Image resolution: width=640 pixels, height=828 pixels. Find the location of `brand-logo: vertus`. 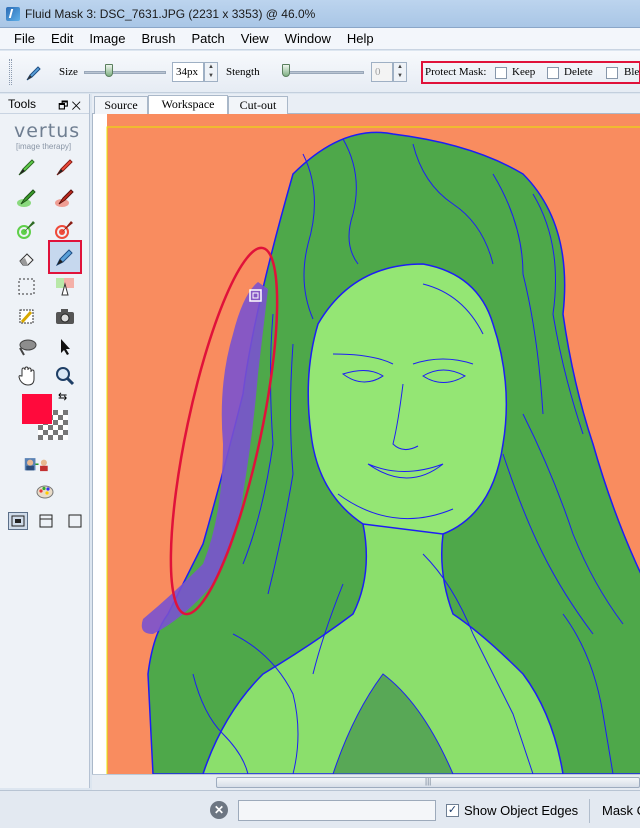

brand-logo: vertus is located at coordinates (47, 131).